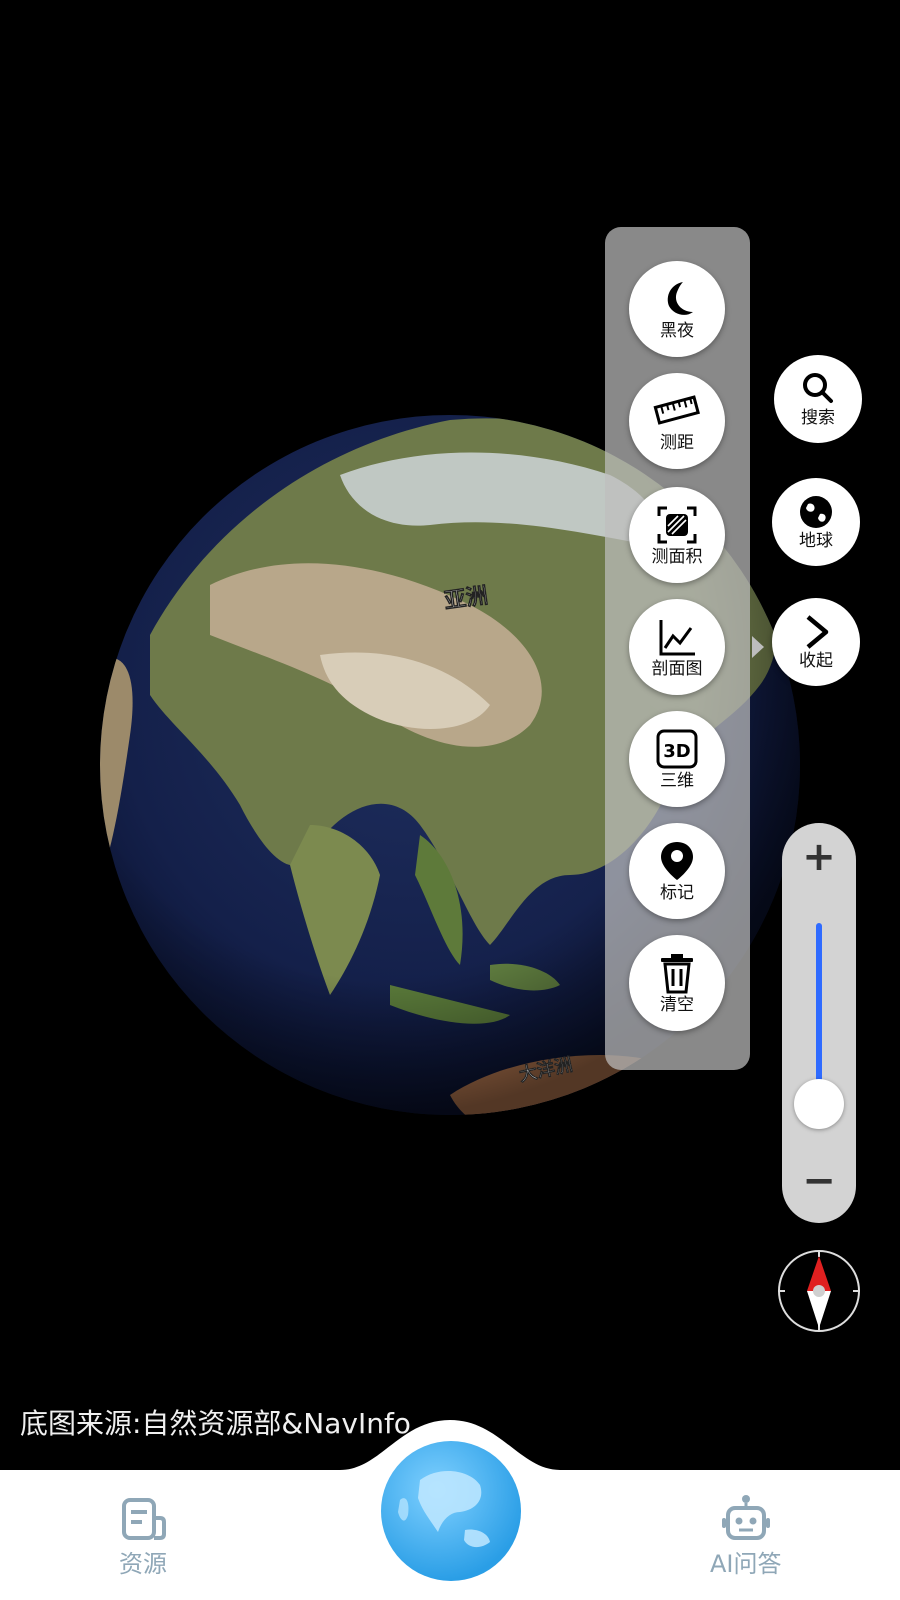 The height and width of the screenshot is (1600, 900). I want to click on night-mode-button: 黑夜, so click(677, 309).